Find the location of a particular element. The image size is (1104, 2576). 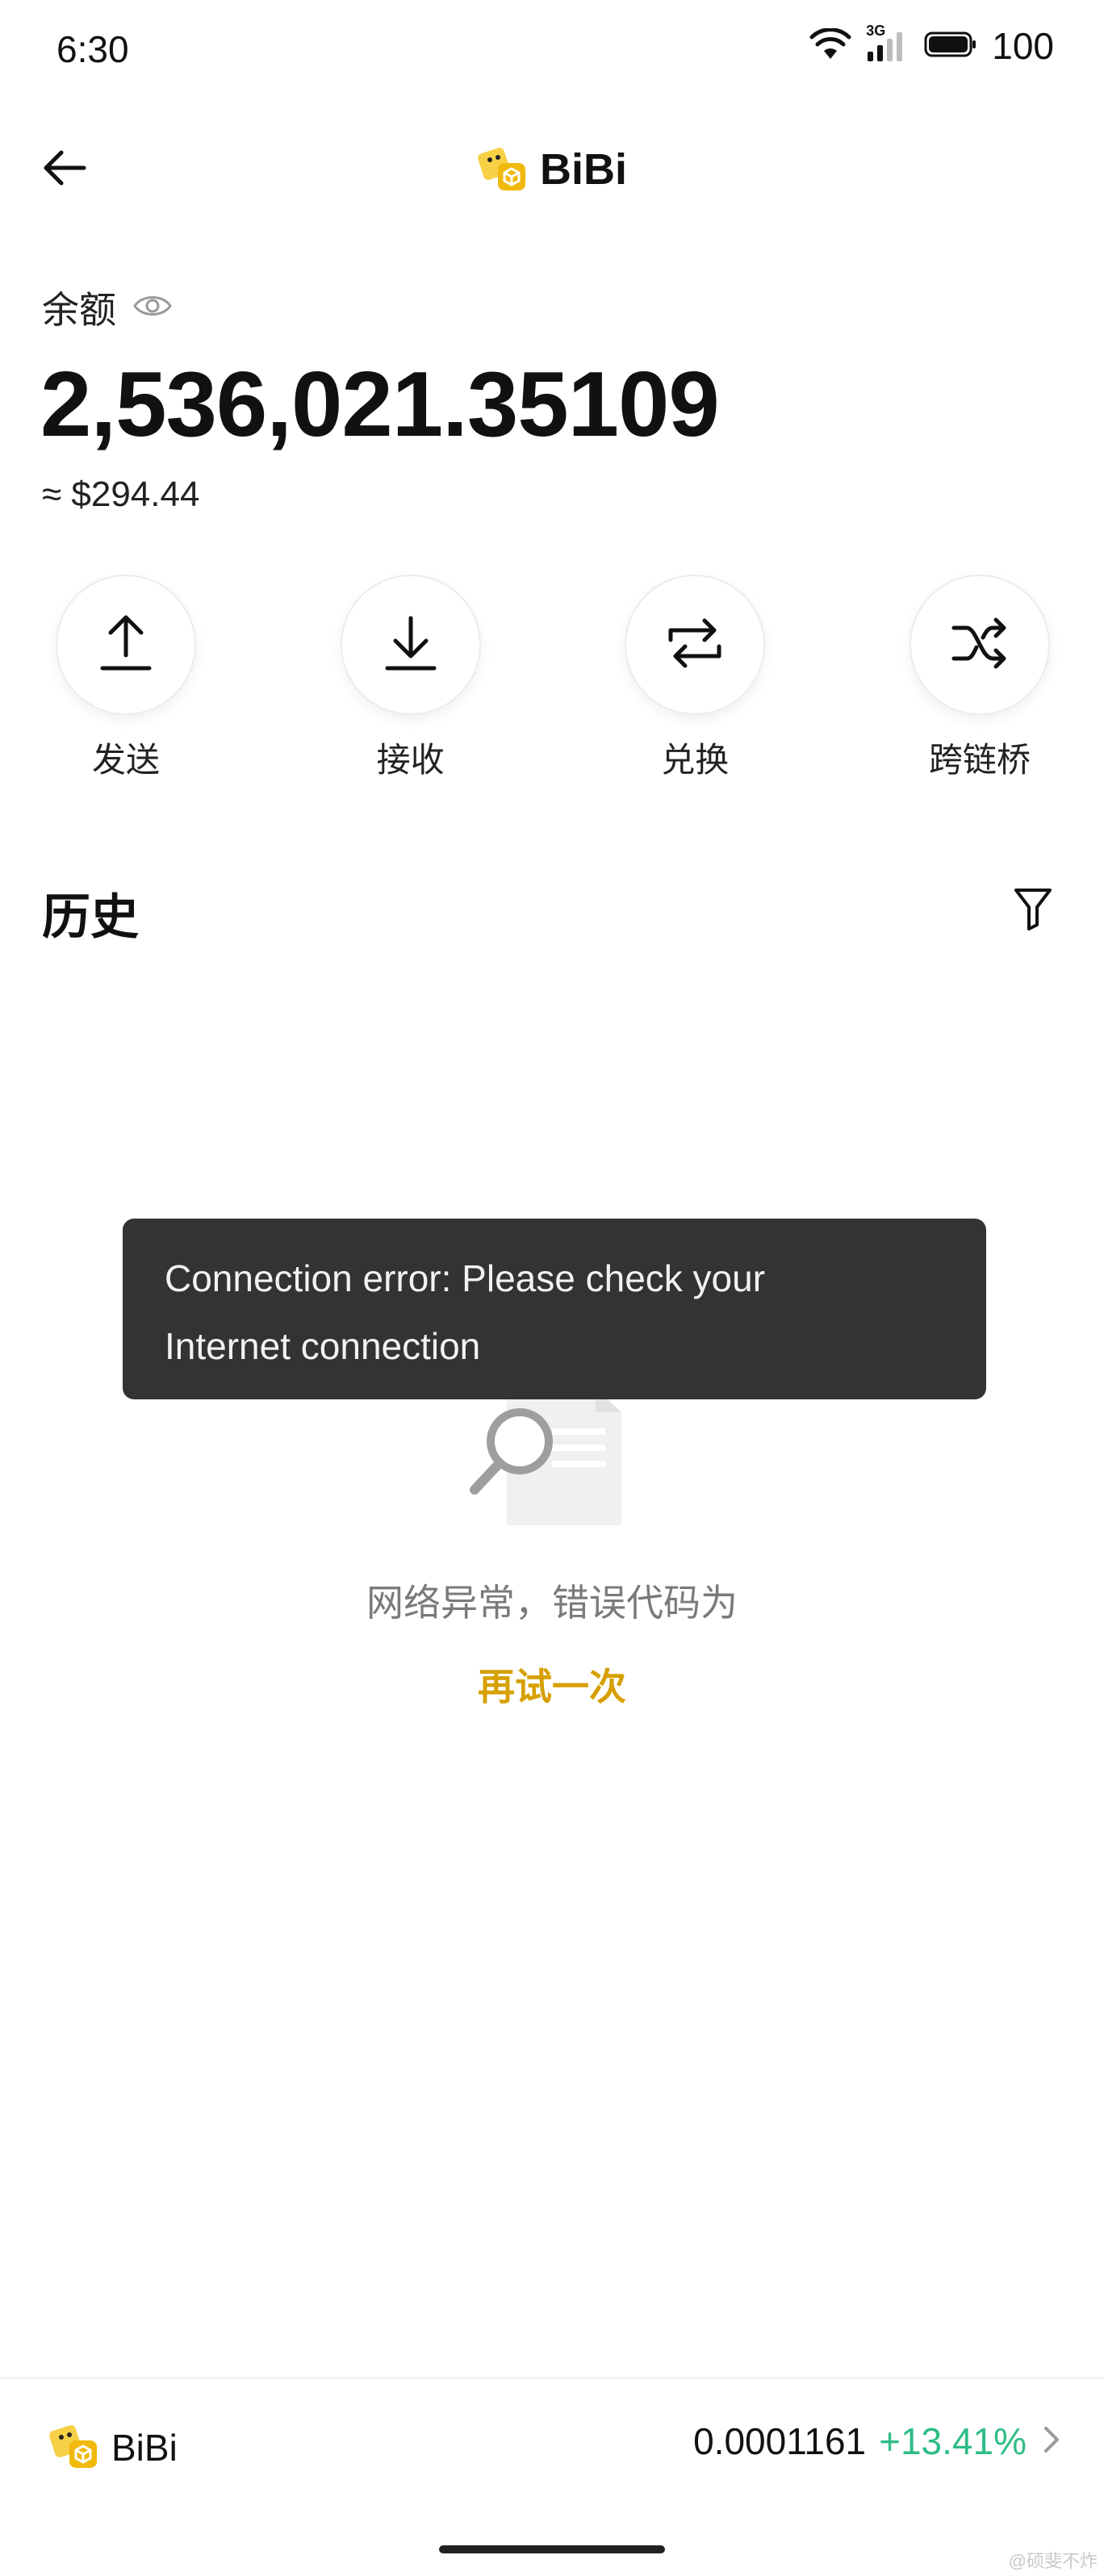

balance-label: 余额 is located at coordinates (79, 310).